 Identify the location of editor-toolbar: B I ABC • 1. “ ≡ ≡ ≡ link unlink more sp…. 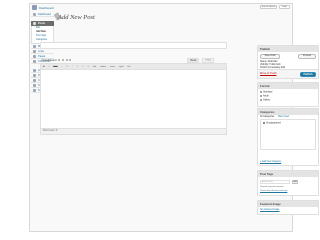
(133, 67).